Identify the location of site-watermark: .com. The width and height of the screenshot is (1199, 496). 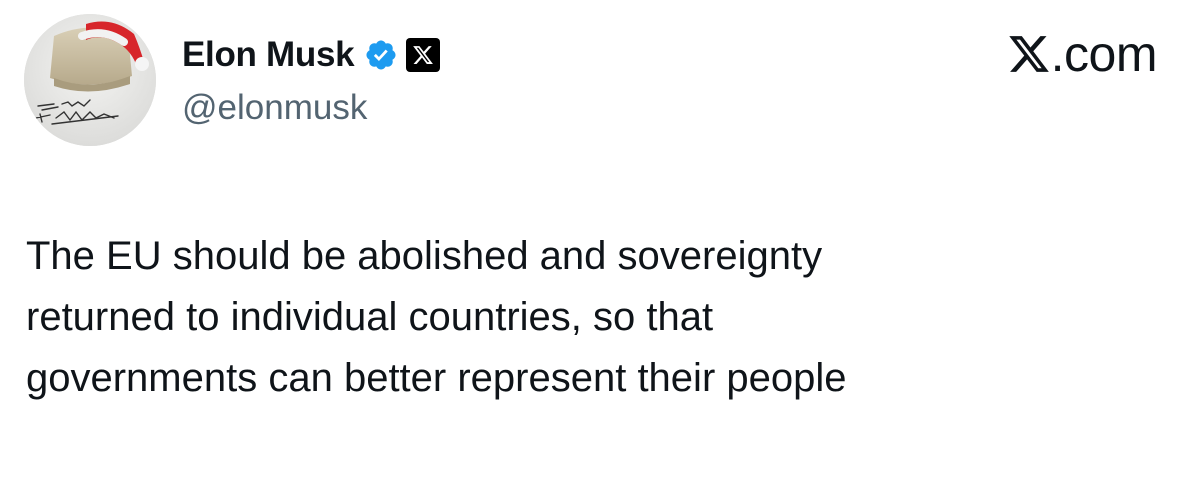
(1082, 54).